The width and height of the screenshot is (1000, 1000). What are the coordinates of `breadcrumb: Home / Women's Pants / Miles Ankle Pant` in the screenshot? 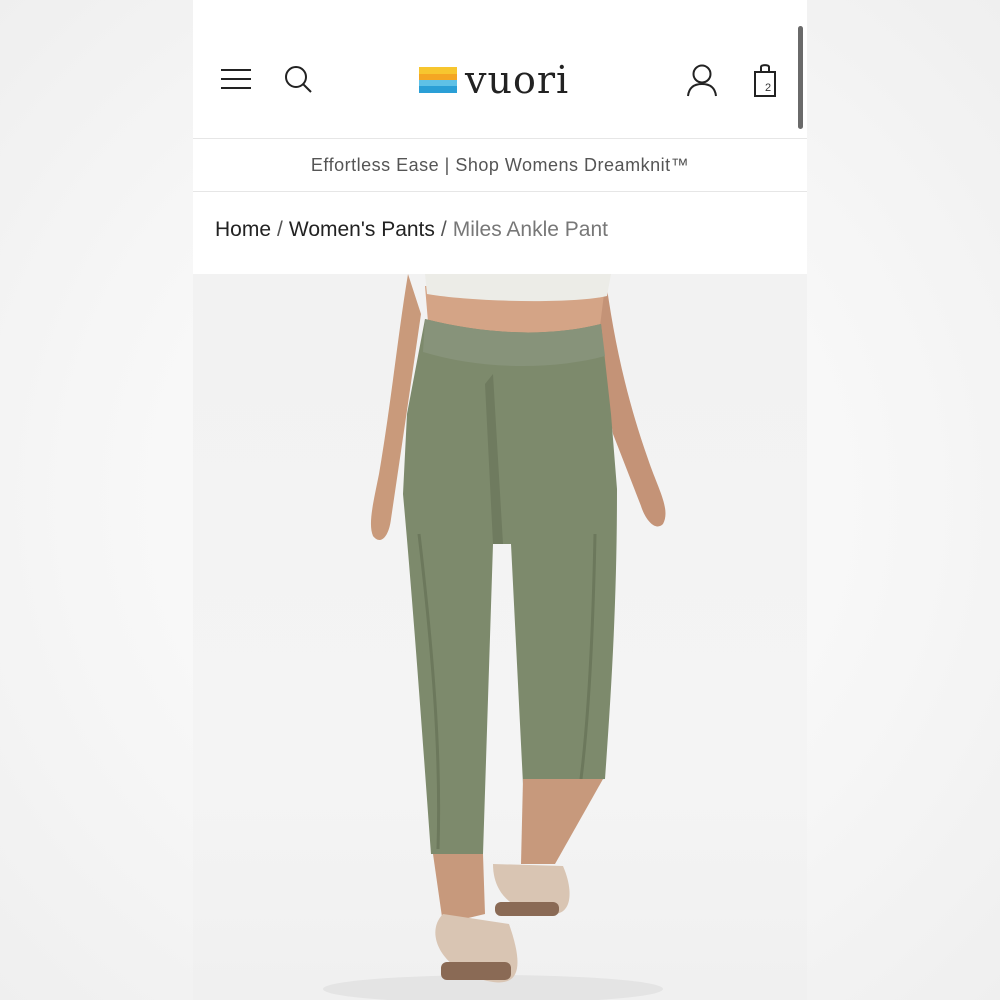 It's located at (411, 230).